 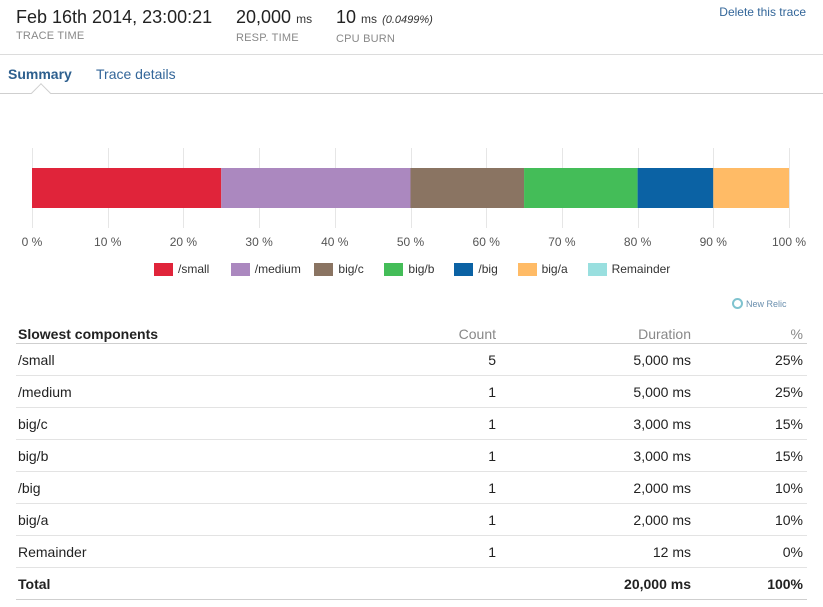 I want to click on bar-segment-small, so click(x=127, y=188).